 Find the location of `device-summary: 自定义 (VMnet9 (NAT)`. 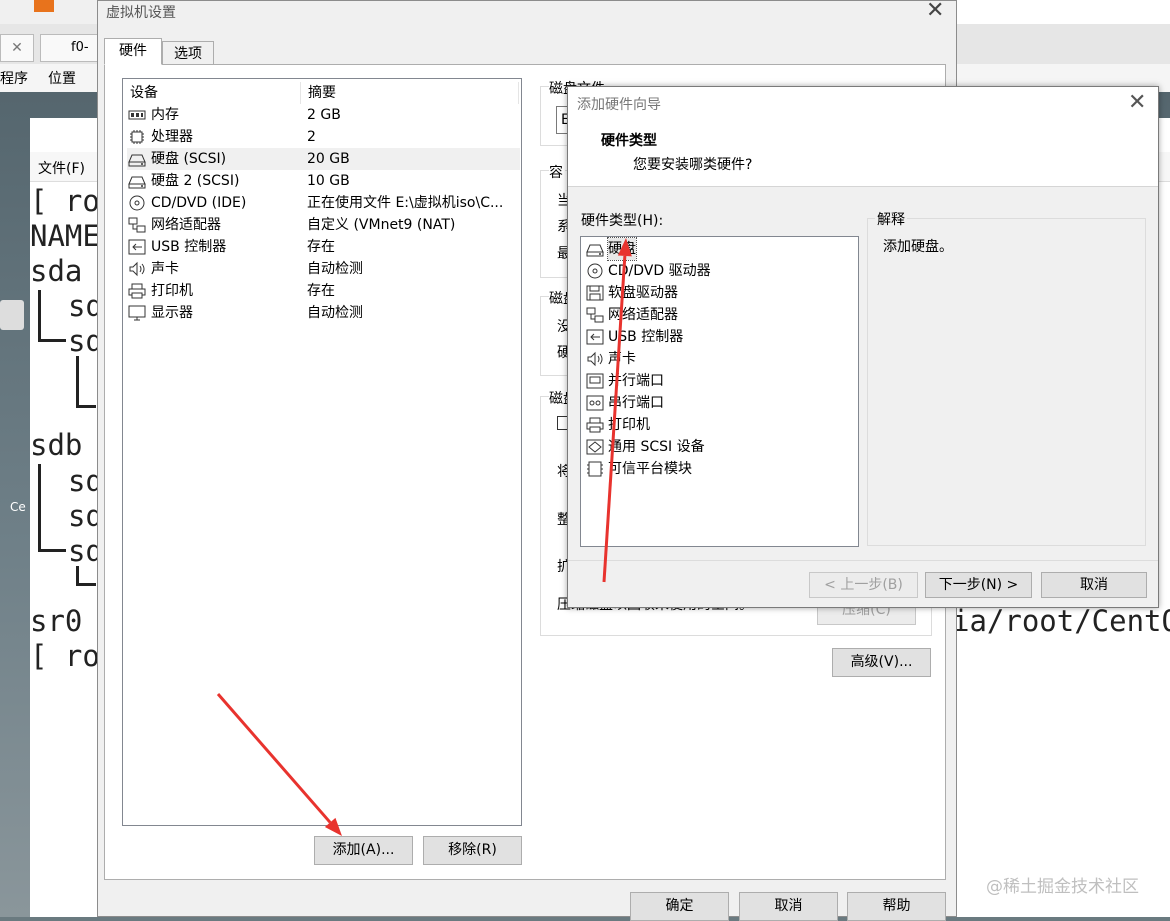

device-summary: 自定义 (VMnet9 (NAT) is located at coordinates (381, 225).